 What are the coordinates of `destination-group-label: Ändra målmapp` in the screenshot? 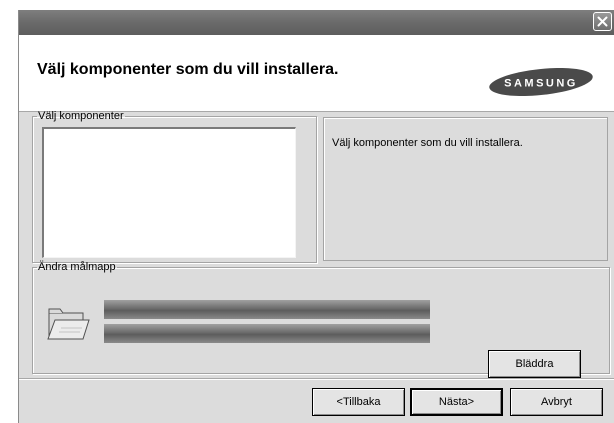 It's located at (77, 267).